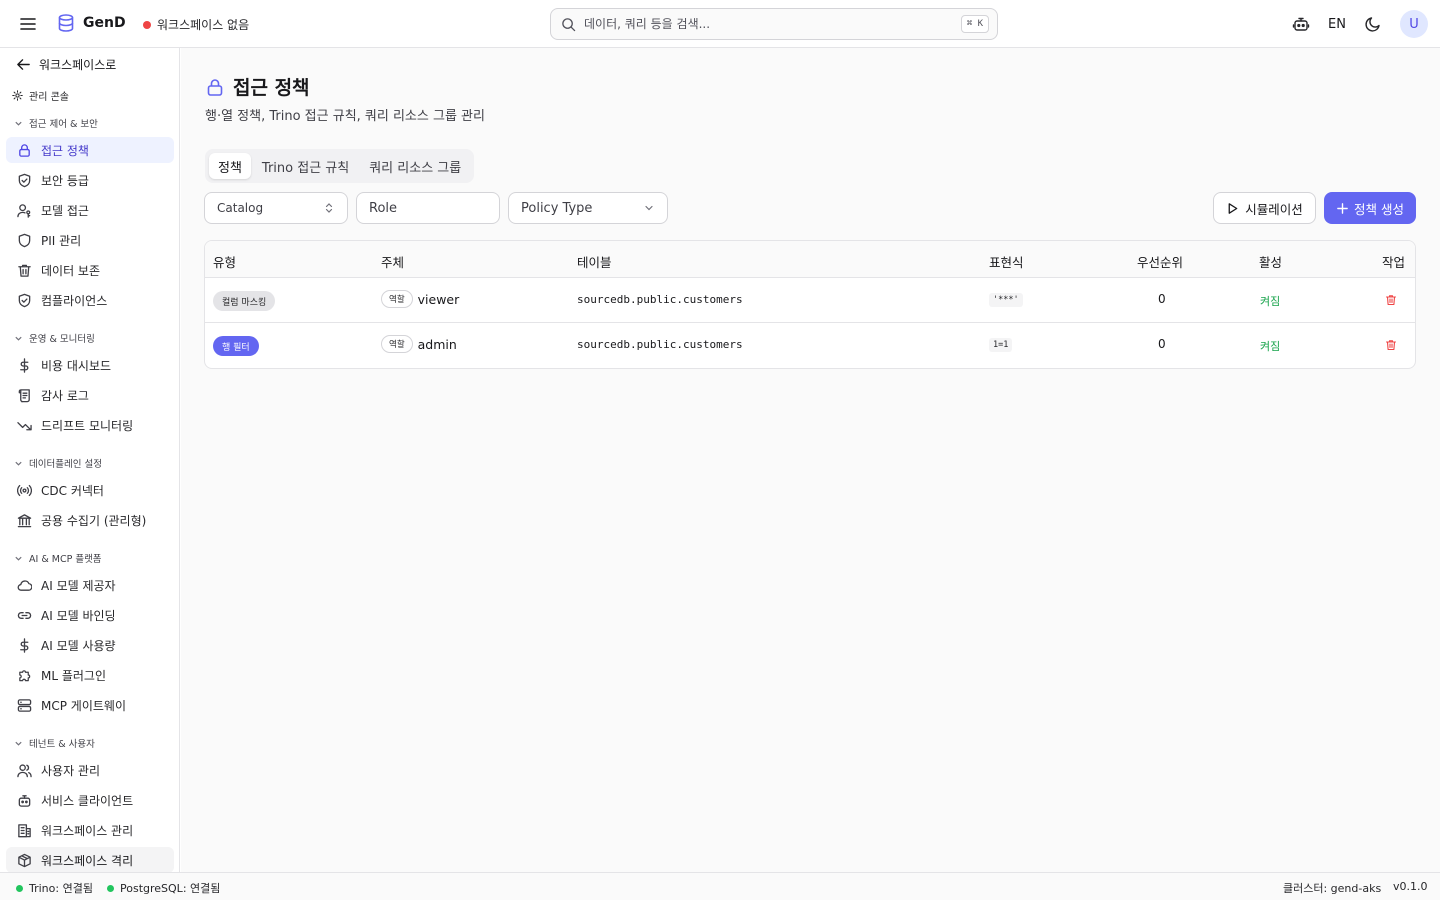  Describe the element at coordinates (90, 425) in the screenshot. I see `sidebar-item-drift-monitoring: 드리프트 모니터링` at that location.